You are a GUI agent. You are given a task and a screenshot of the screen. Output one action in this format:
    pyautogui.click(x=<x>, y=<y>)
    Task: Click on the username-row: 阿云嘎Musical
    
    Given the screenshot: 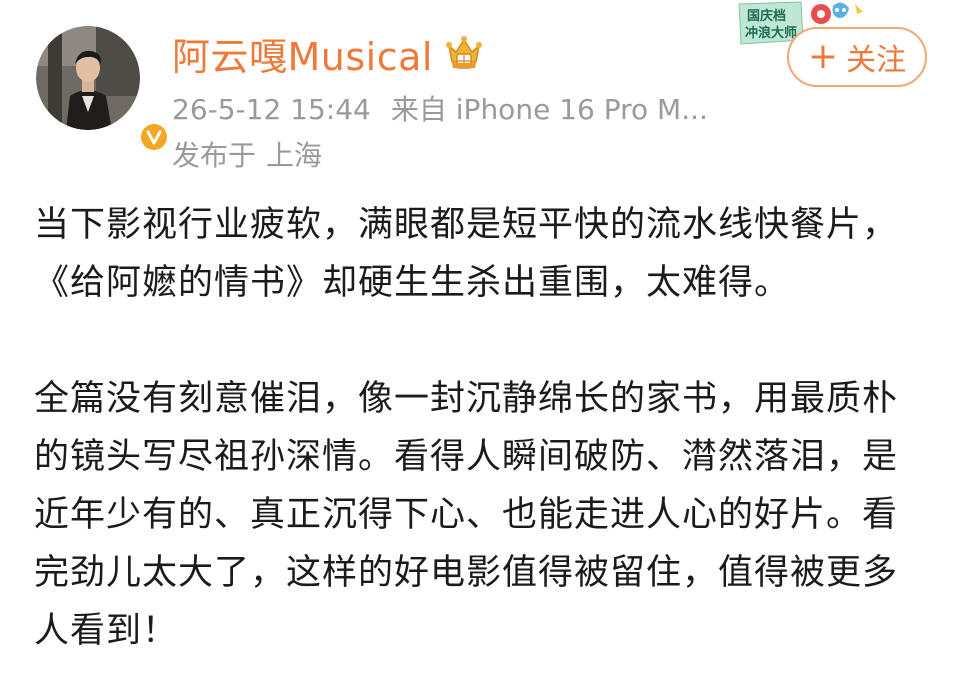 What is the action you would take?
    pyautogui.click(x=328, y=53)
    